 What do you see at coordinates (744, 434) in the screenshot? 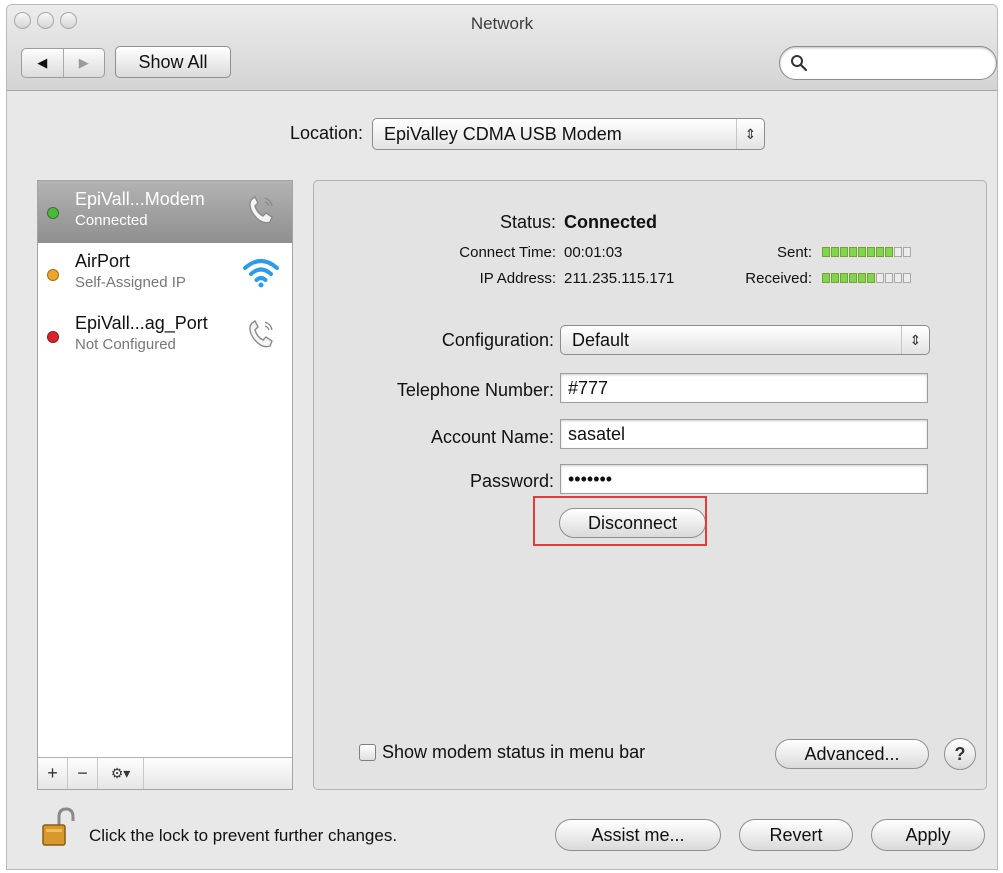
I see `account-name-field: sasatel` at bounding box center [744, 434].